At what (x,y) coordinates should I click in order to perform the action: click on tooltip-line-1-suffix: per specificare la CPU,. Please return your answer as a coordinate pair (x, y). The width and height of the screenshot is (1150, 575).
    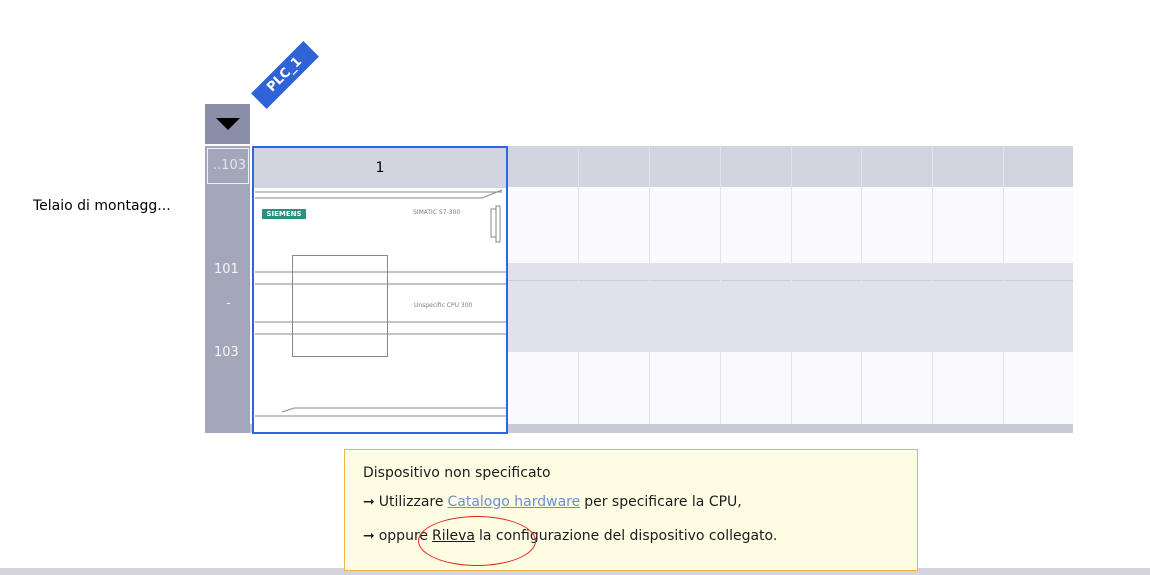
    Looking at the image, I should click on (663, 502).